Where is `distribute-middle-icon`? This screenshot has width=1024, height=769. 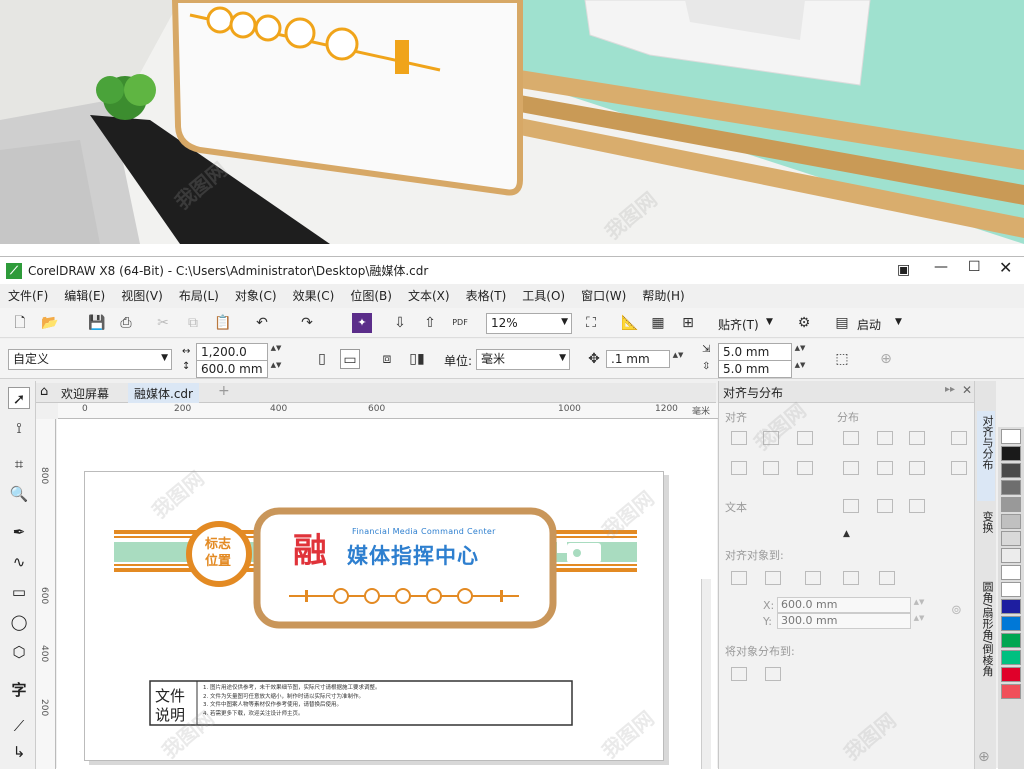
distribute-middle-icon is located at coordinates (885, 468).